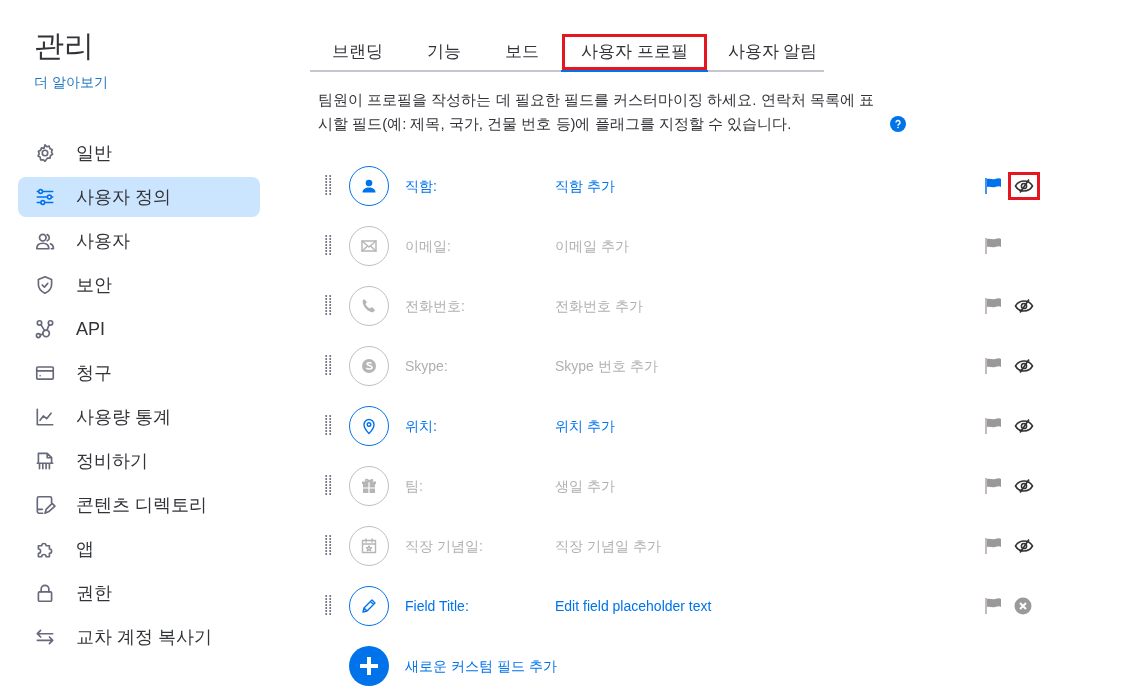  What do you see at coordinates (634, 53) in the screenshot?
I see `tab: 사용자 프로필` at bounding box center [634, 53].